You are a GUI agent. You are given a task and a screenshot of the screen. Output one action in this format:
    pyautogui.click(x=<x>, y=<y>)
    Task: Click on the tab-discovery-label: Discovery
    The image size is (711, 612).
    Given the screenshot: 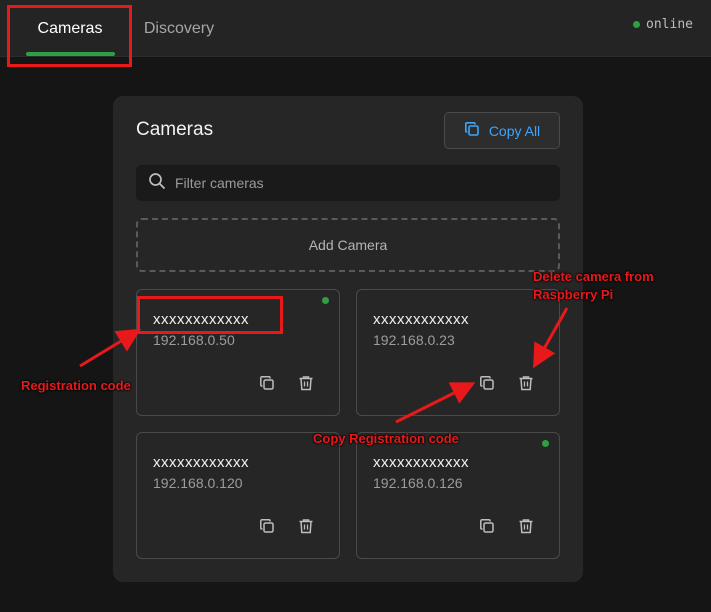 What is the action you would take?
    pyautogui.click(x=179, y=28)
    